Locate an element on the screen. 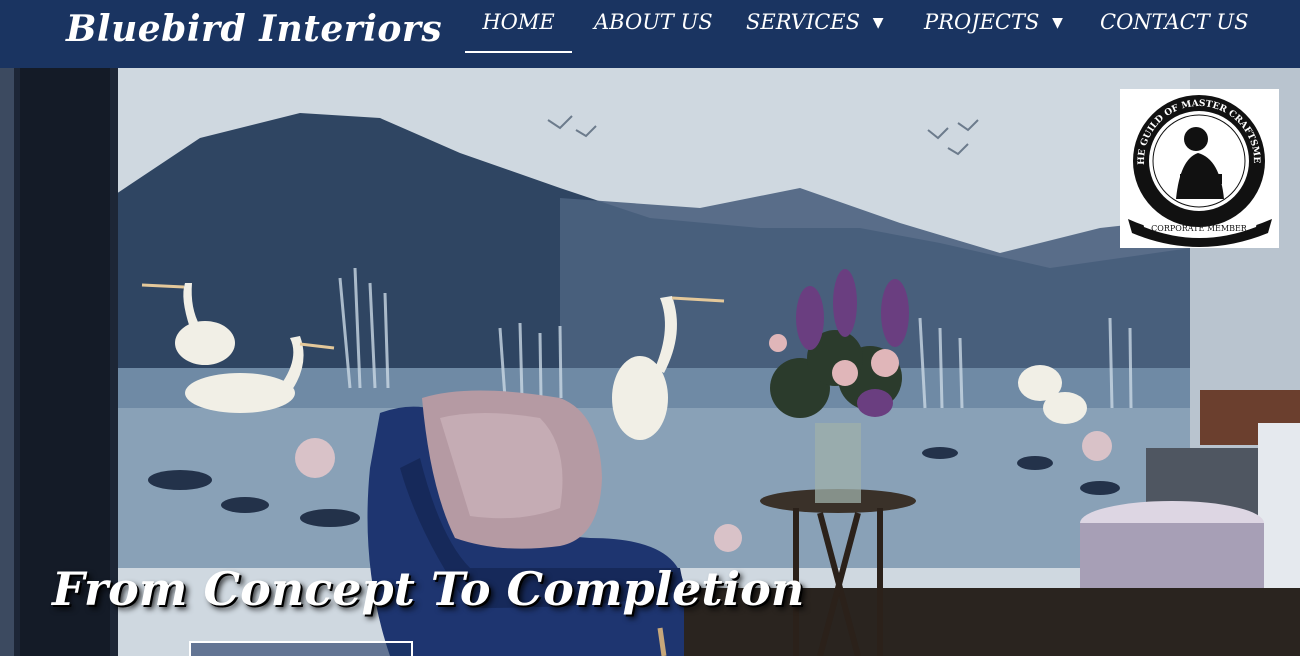 The image size is (1300, 656). nav-item-services: SERVICES ▼ is located at coordinates (815, 32).